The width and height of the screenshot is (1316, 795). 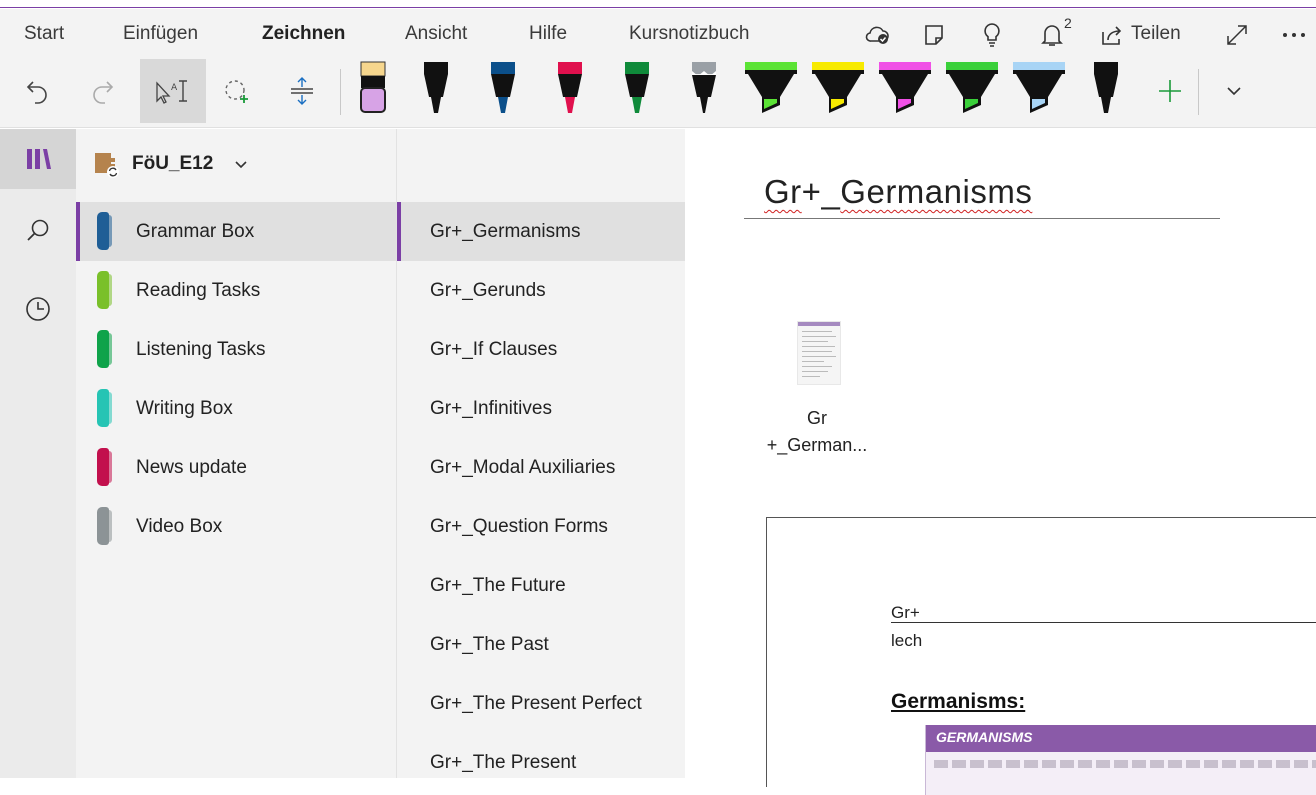 What do you see at coordinates (38, 159) in the screenshot?
I see `notebooks-button` at bounding box center [38, 159].